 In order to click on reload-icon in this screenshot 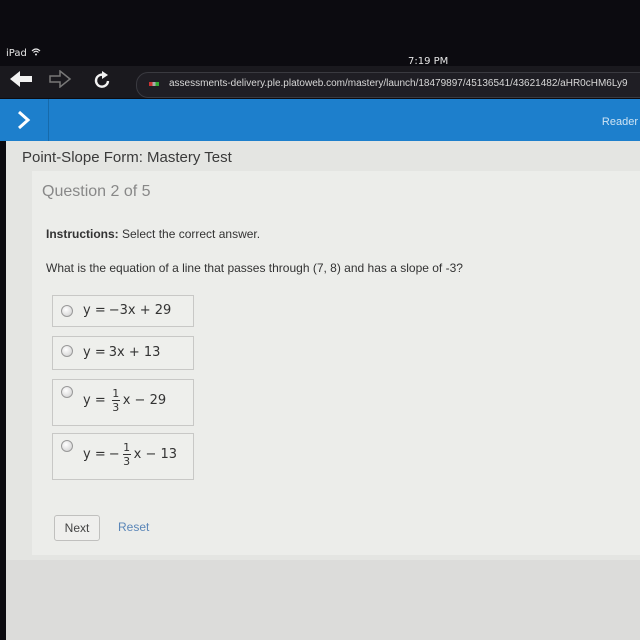, I will do `click(103, 82)`.